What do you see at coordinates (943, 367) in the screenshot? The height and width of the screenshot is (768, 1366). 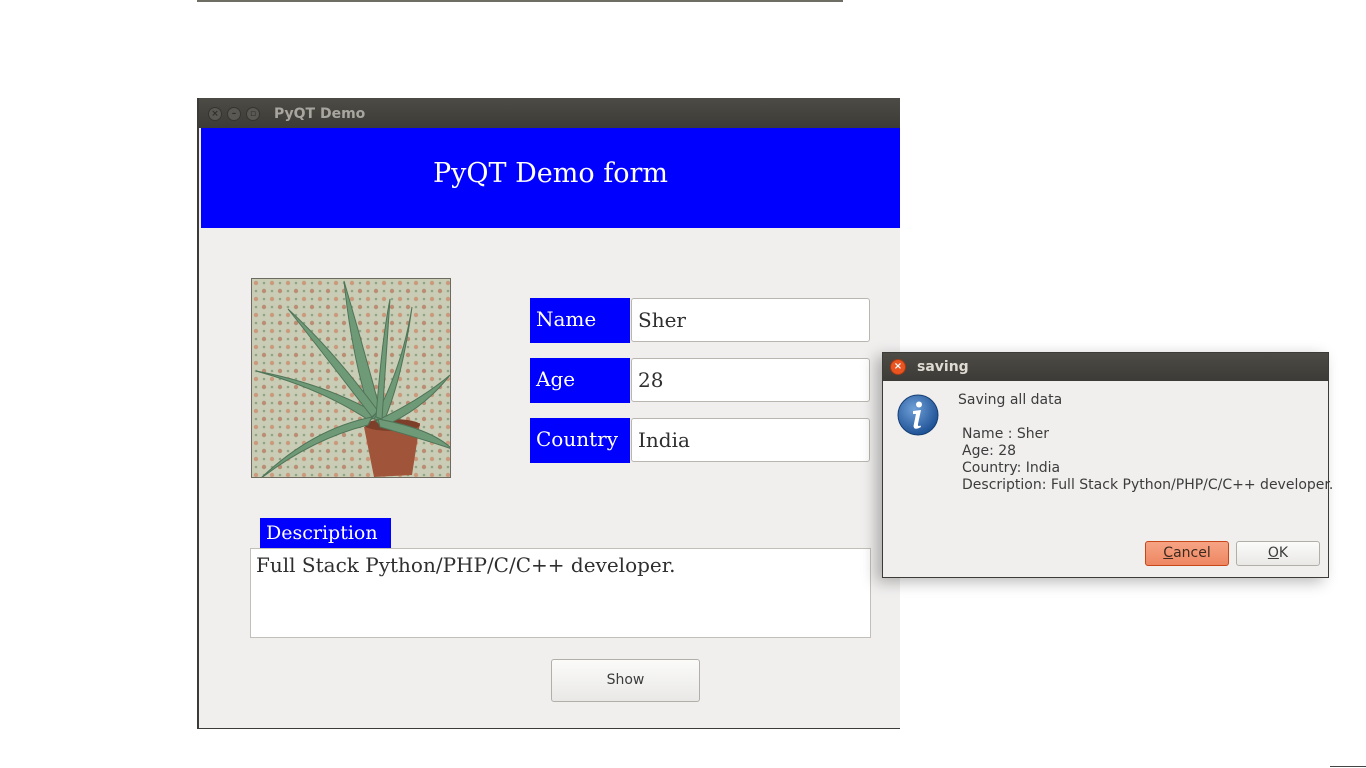 I see `dialog-title: saving` at bounding box center [943, 367].